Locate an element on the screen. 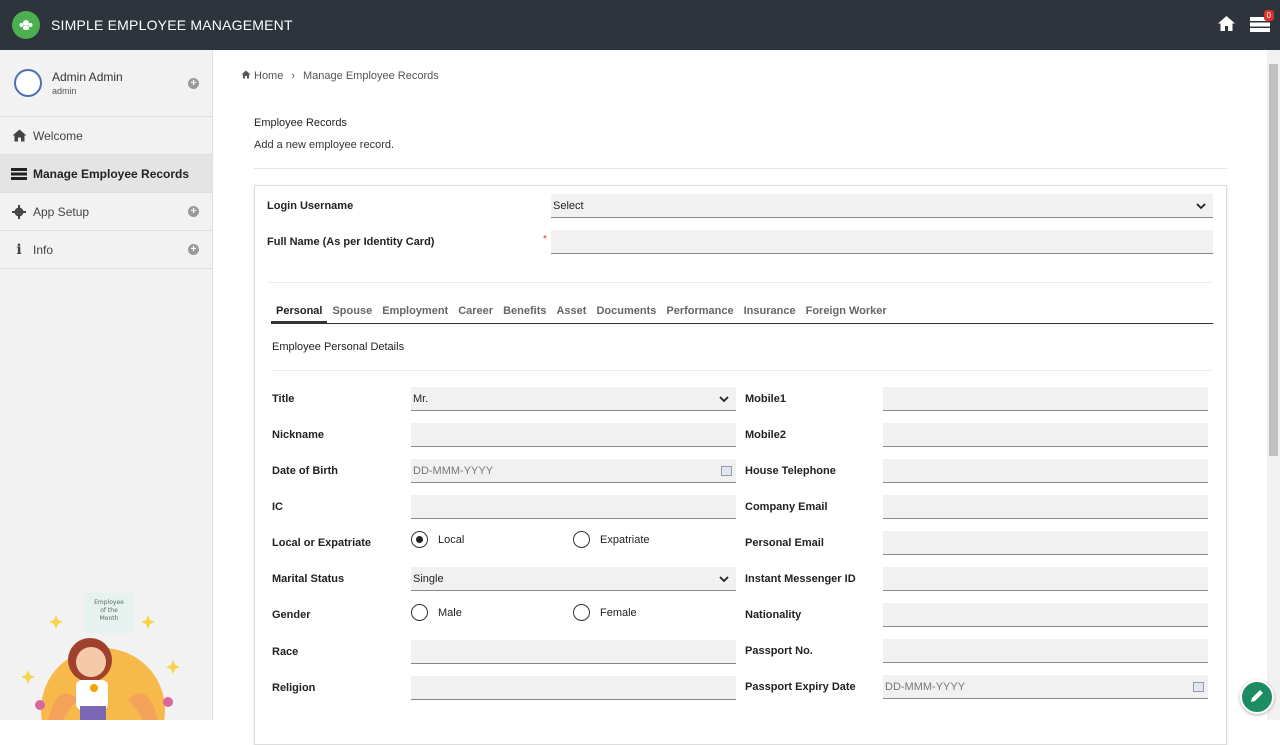 Image resolution: width=1280 pixels, height=745 pixels. passport-expiry-placeholder: DD-MMM-YYYY is located at coordinates (925, 687).